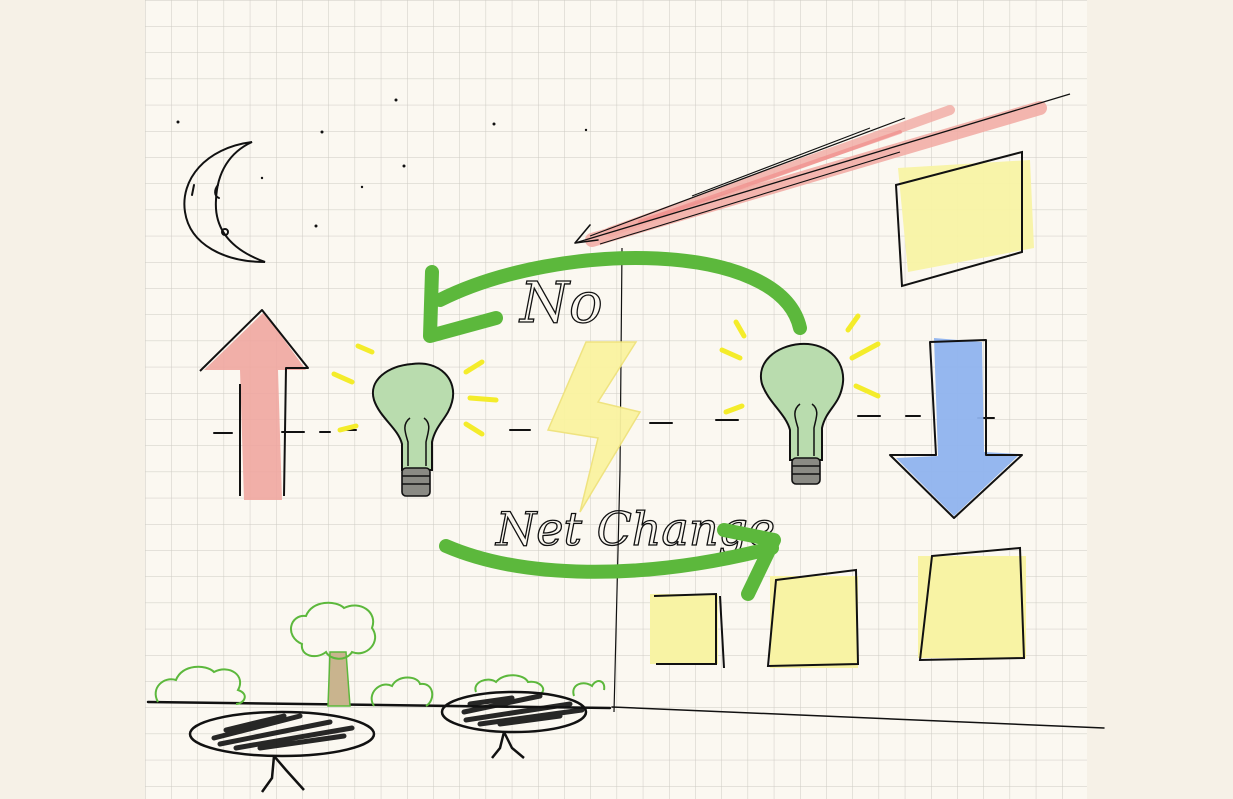  What do you see at coordinates (560, 303) in the screenshot?
I see `no-label: No` at bounding box center [560, 303].